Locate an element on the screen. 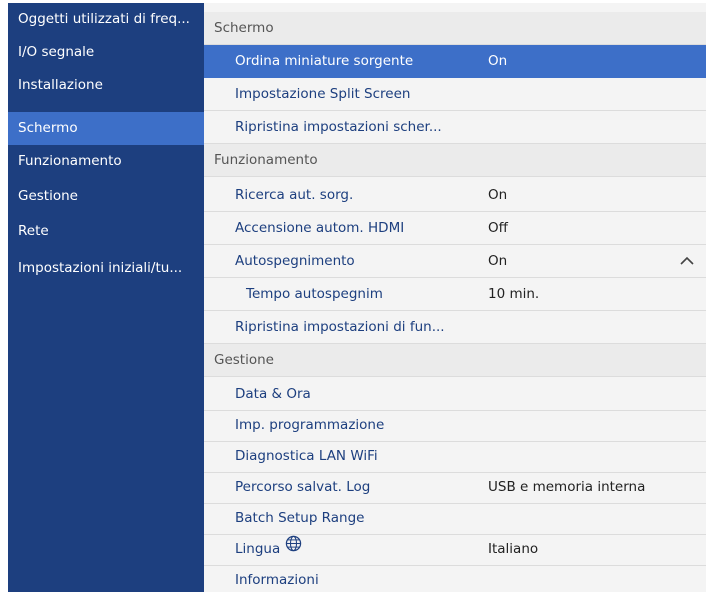  sidebar-item-funzionamento: Funzionamento is located at coordinates (106, 161).